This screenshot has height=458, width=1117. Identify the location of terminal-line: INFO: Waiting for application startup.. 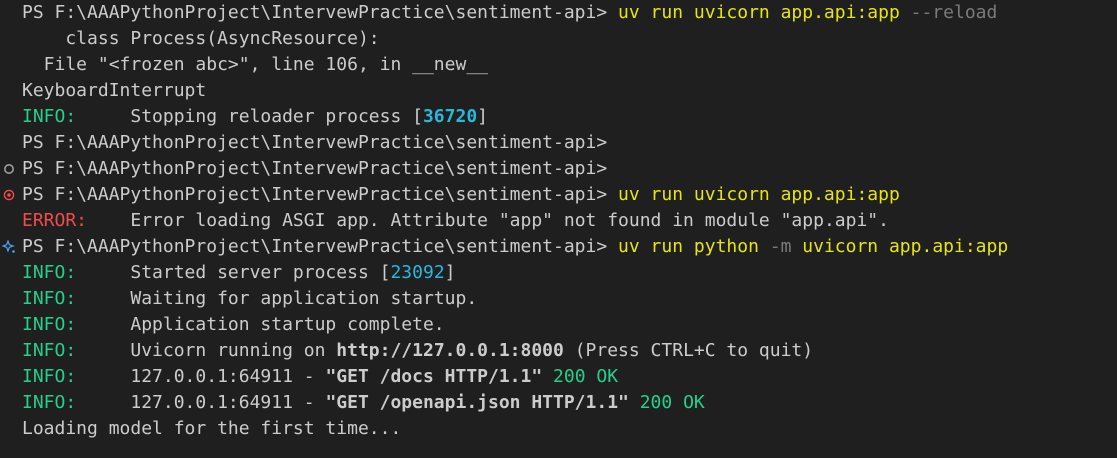
(249, 299).